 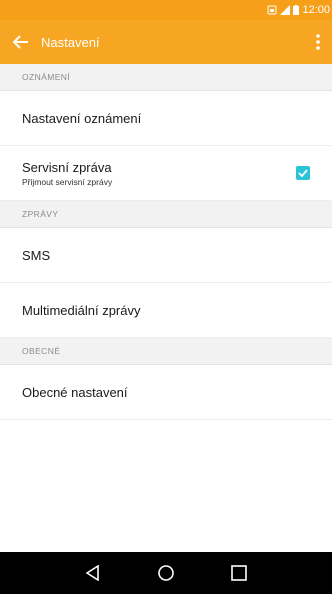 What do you see at coordinates (316, 10) in the screenshot?
I see `status-time: 12:00` at bounding box center [316, 10].